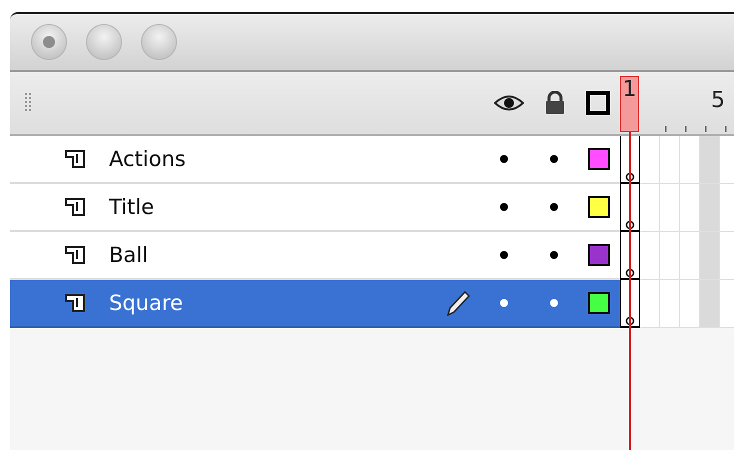 Image resolution: width=734 pixels, height=450 pixels. What do you see at coordinates (146, 303) in the screenshot?
I see `layer-name: Square` at bounding box center [146, 303].